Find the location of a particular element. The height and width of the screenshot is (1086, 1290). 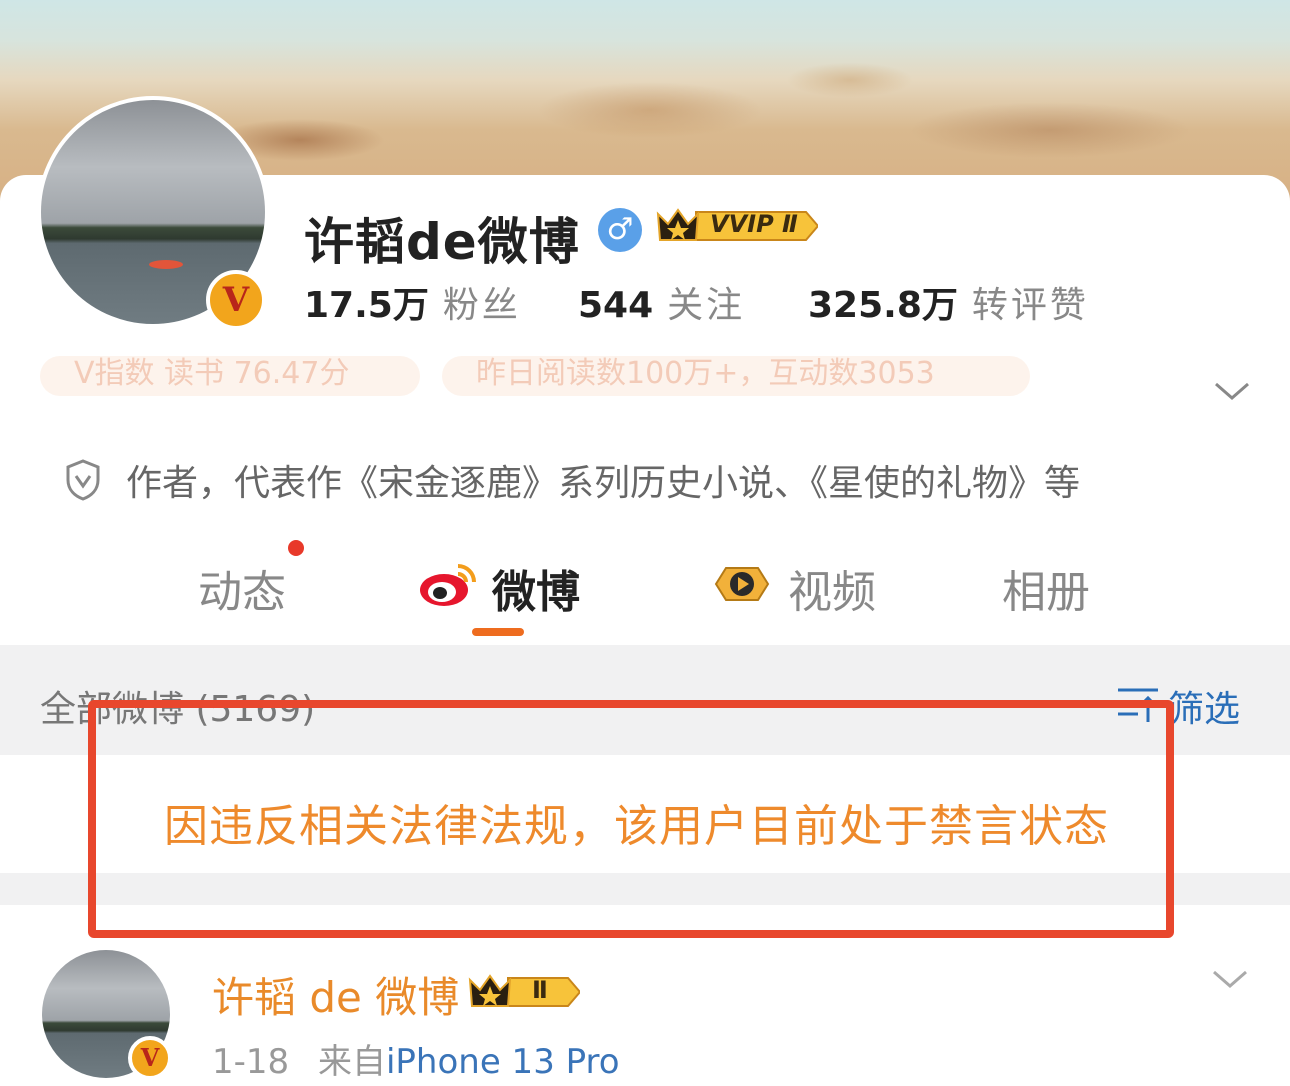

post-source: iPhone 13 Pro is located at coordinates (503, 1062).